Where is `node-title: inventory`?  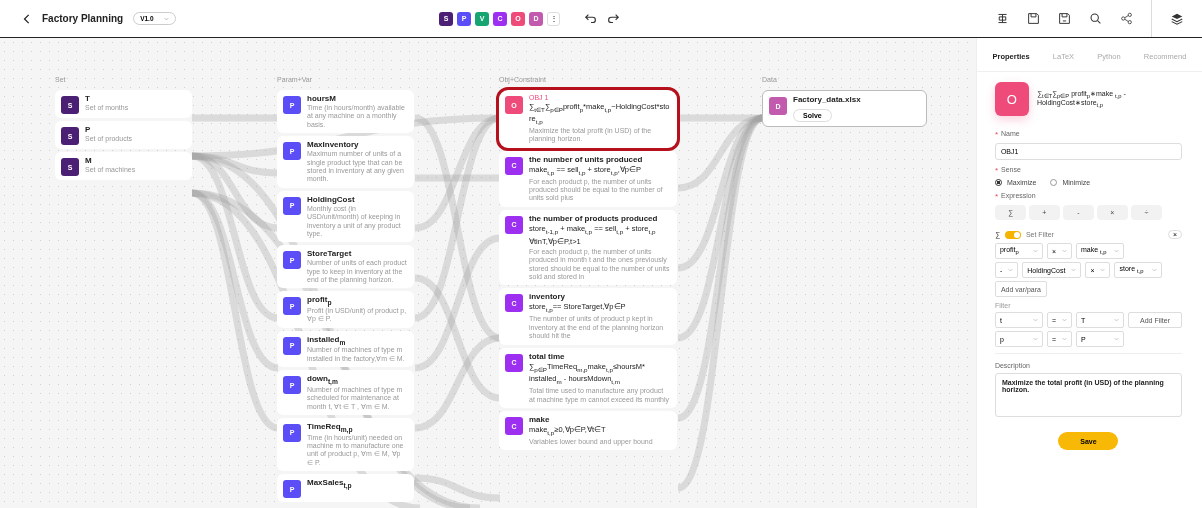 node-title: inventory is located at coordinates (547, 297).